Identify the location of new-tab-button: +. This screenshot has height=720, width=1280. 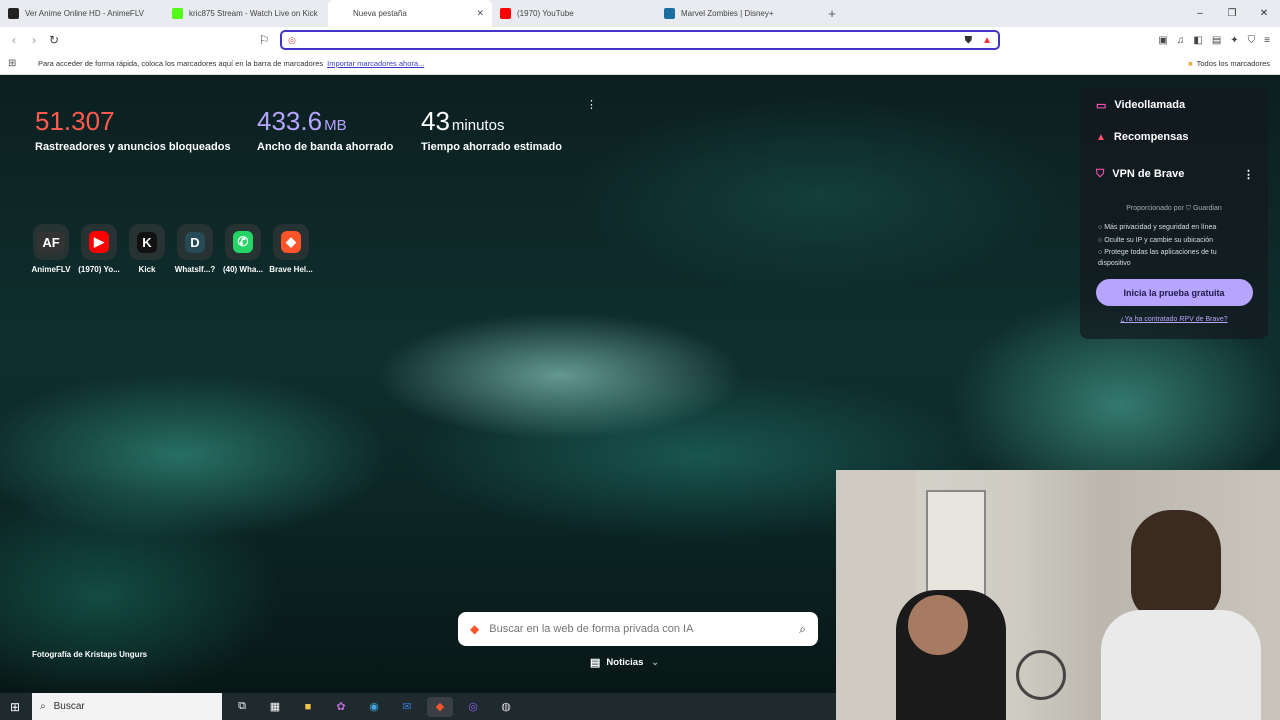
(832, 13).